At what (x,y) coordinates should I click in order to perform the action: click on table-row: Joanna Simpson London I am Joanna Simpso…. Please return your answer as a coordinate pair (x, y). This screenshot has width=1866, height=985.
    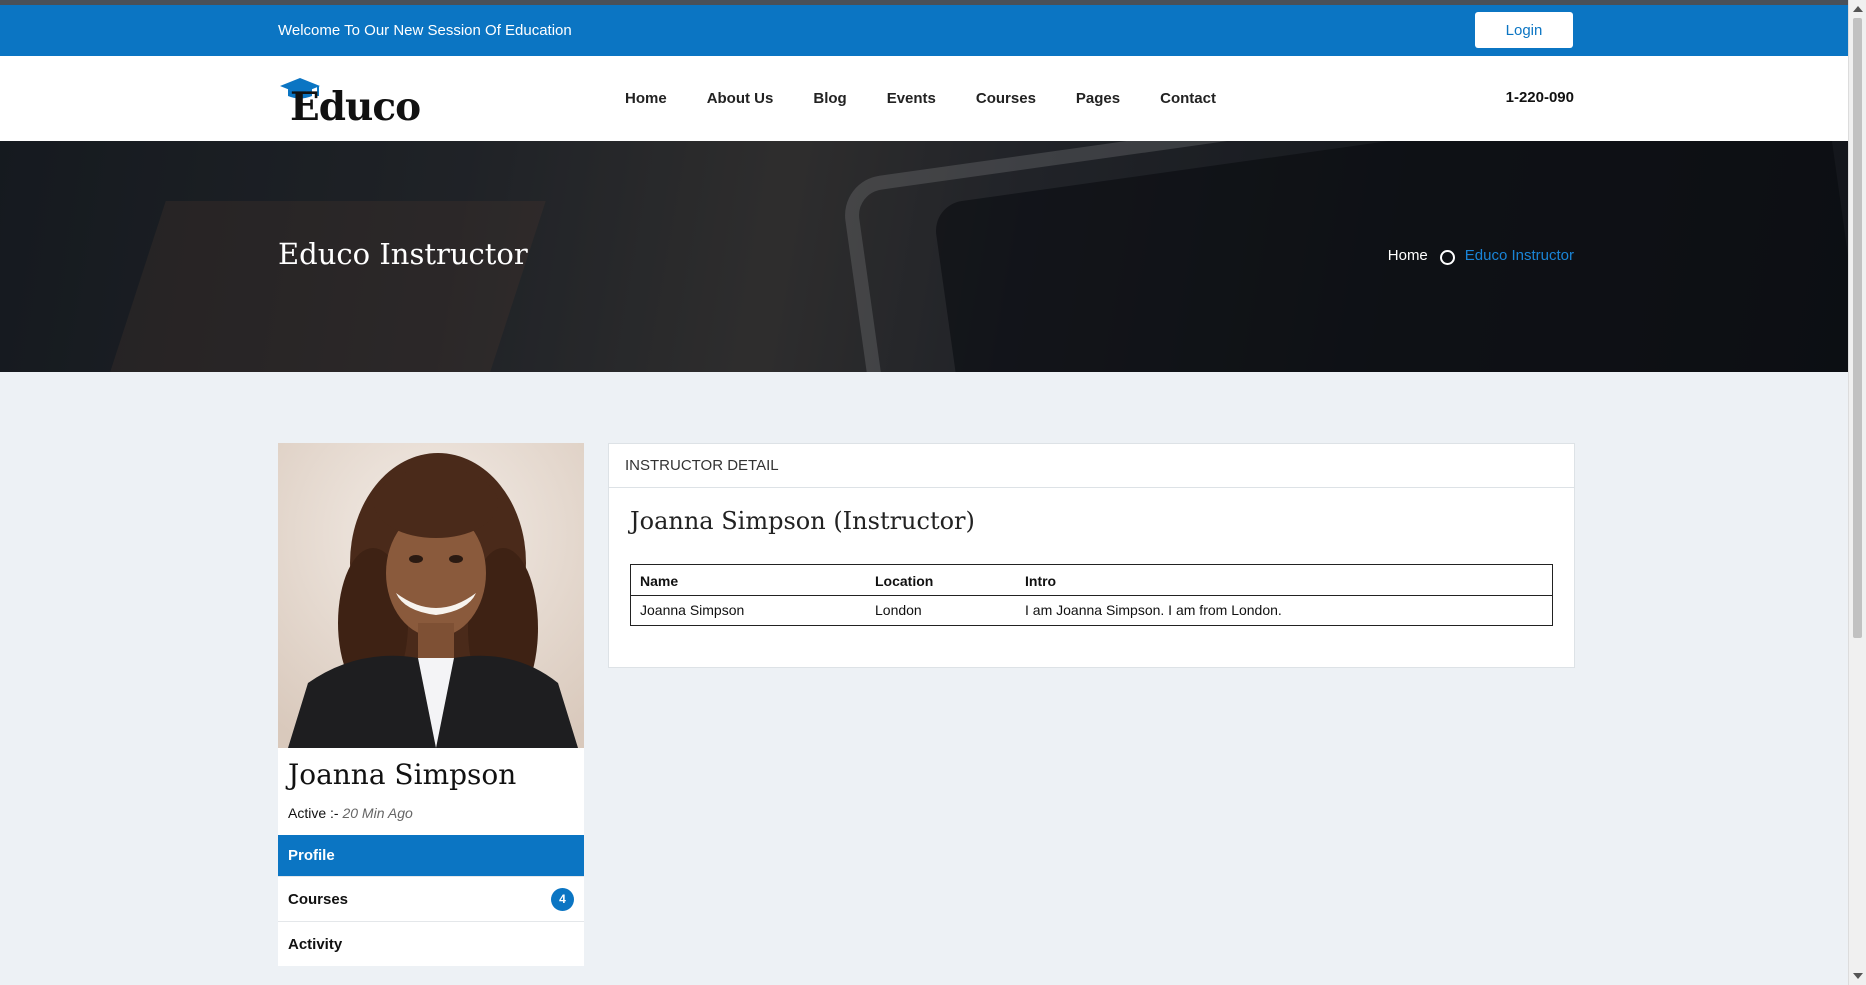
    Looking at the image, I should click on (1091, 610).